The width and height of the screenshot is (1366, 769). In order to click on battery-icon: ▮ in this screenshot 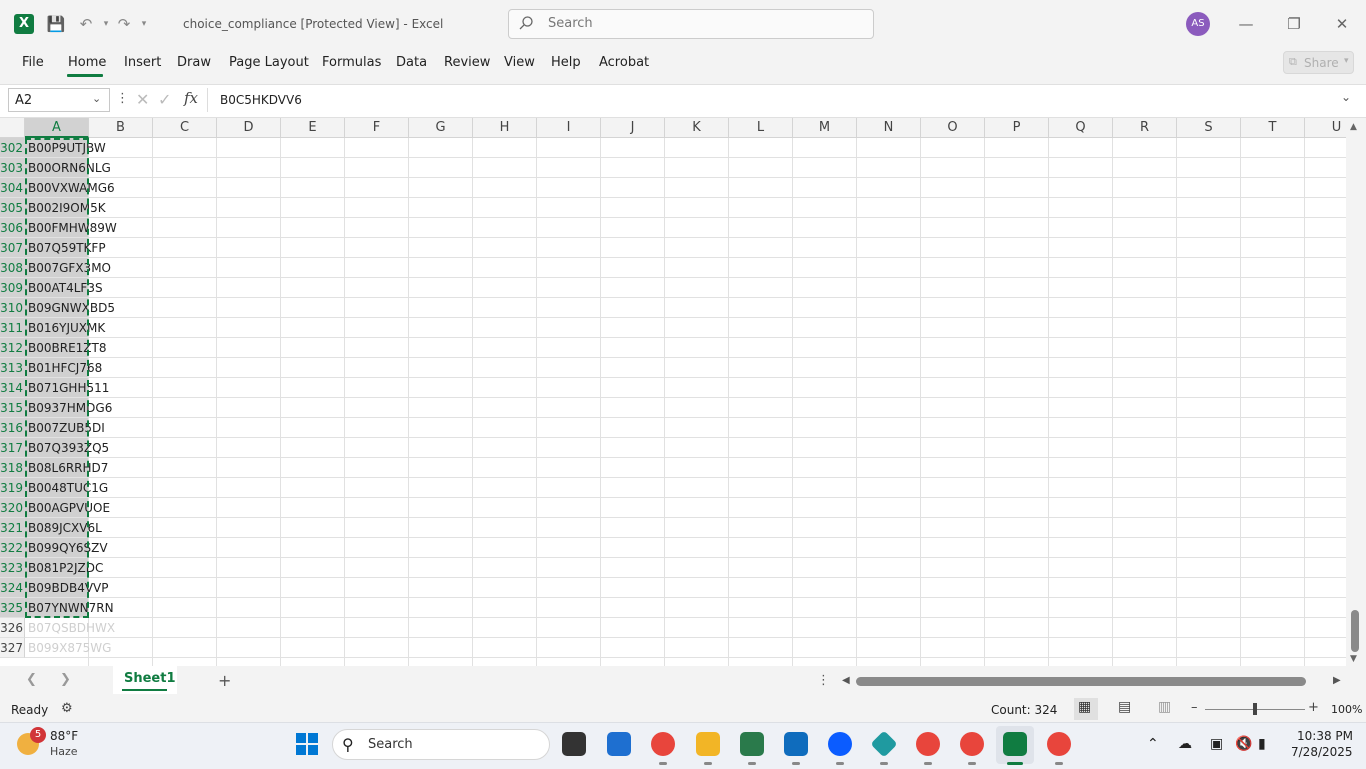, I will do `click(1262, 744)`.